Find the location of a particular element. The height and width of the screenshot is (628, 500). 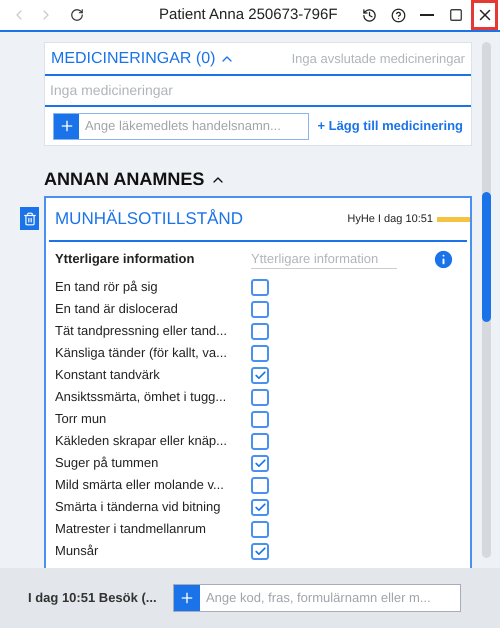

checkbox-label: Konstant tandvärk is located at coordinates (108, 375).